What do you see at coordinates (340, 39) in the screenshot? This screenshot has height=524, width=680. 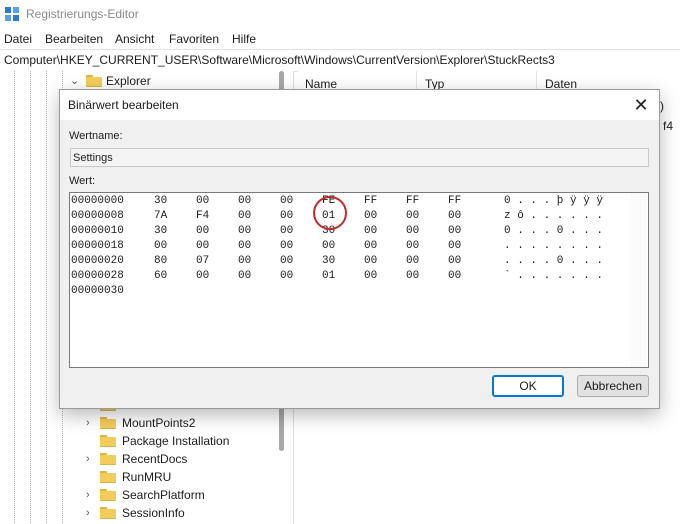 I see `menu-bar: Datei Bearbeiten Ansicht Favoriten Hilfe` at bounding box center [340, 39].